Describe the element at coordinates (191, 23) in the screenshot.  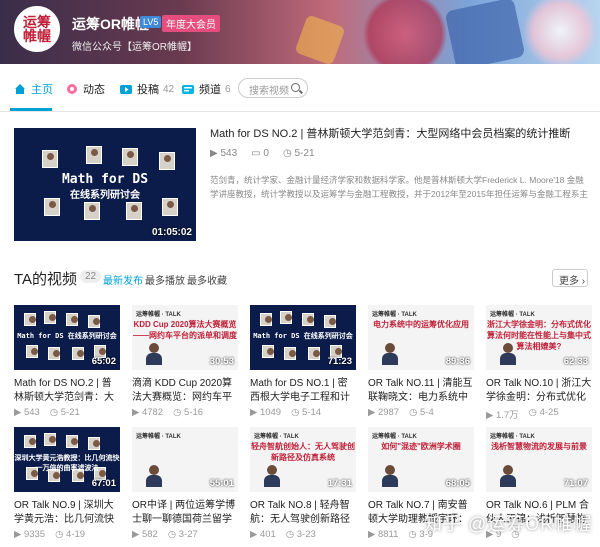
I see `vip-badge: 年度大会员` at that location.